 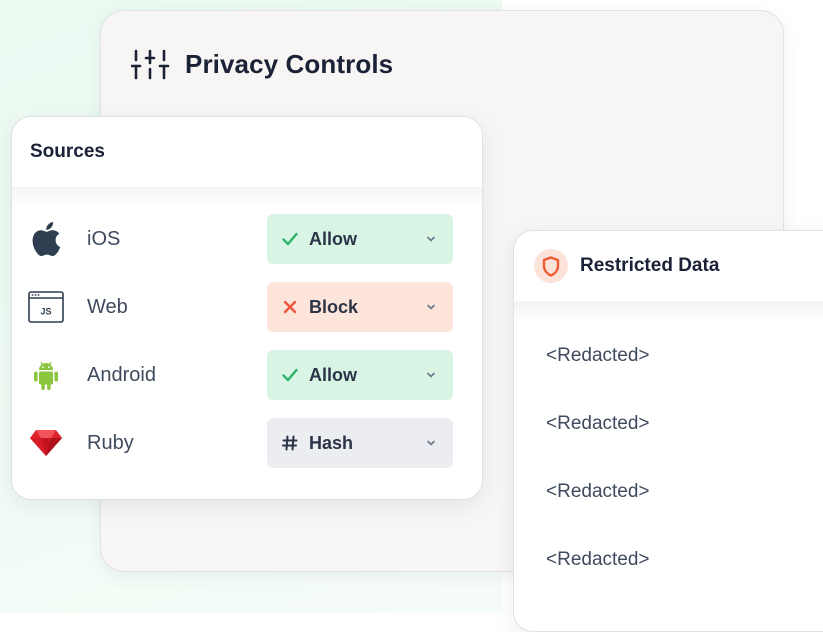 I want to click on restricted-header-divider, so click(x=668, y=312).